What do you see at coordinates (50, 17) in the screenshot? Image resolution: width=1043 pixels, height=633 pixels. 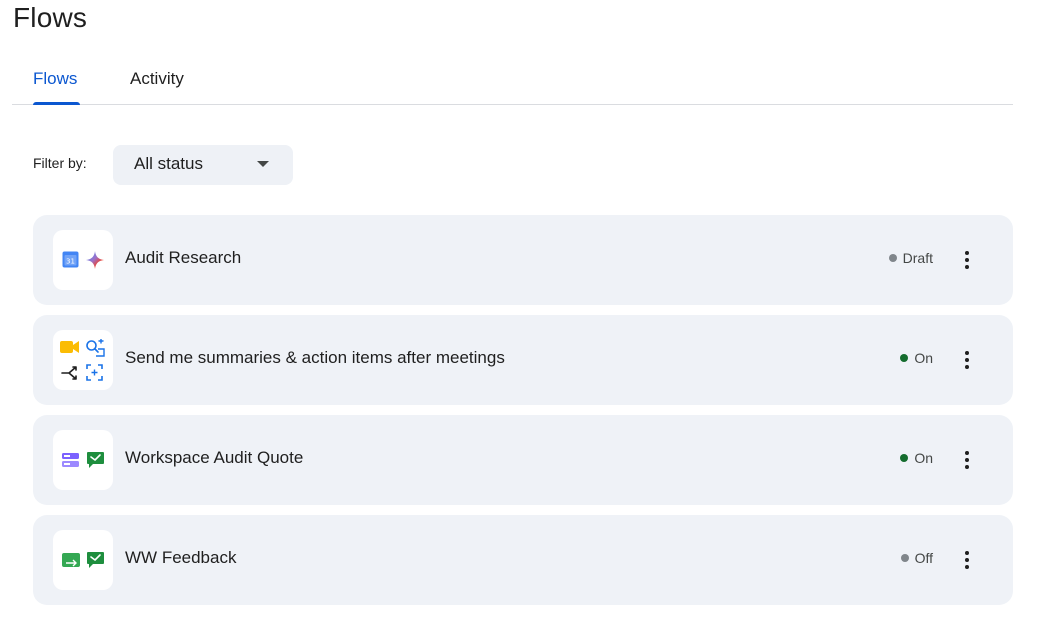 I see `page-title: Flows` at bounding box center [50, 17].